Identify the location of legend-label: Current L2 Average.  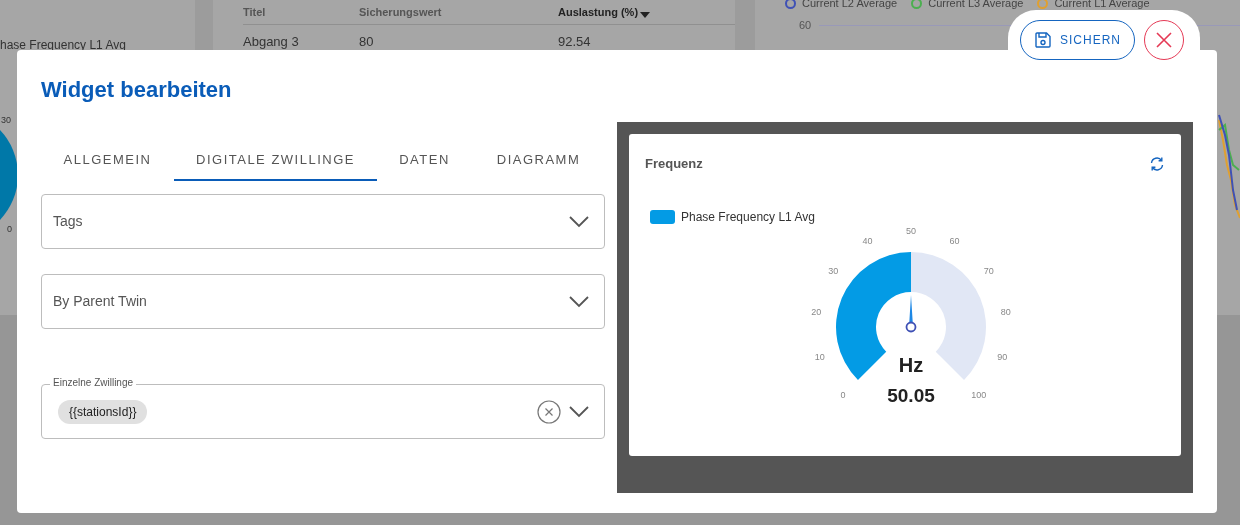
(850, 4).